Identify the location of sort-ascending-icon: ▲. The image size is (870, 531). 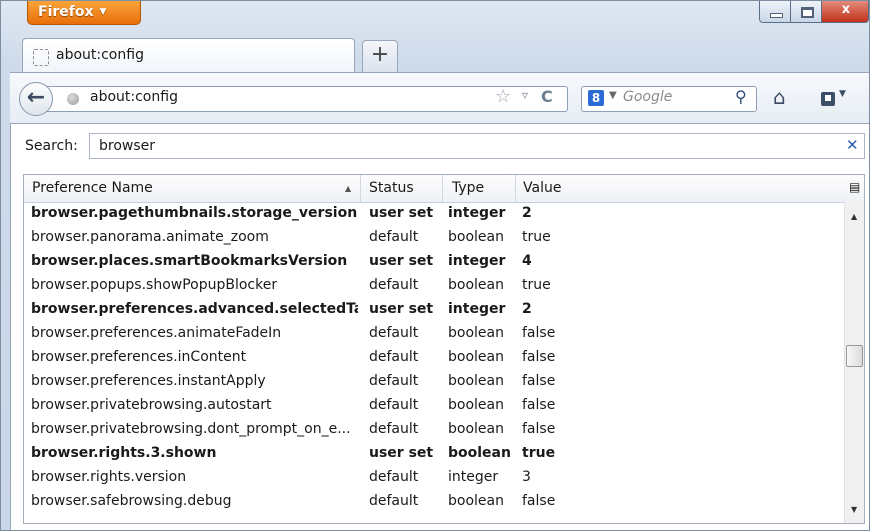
(348, 188).